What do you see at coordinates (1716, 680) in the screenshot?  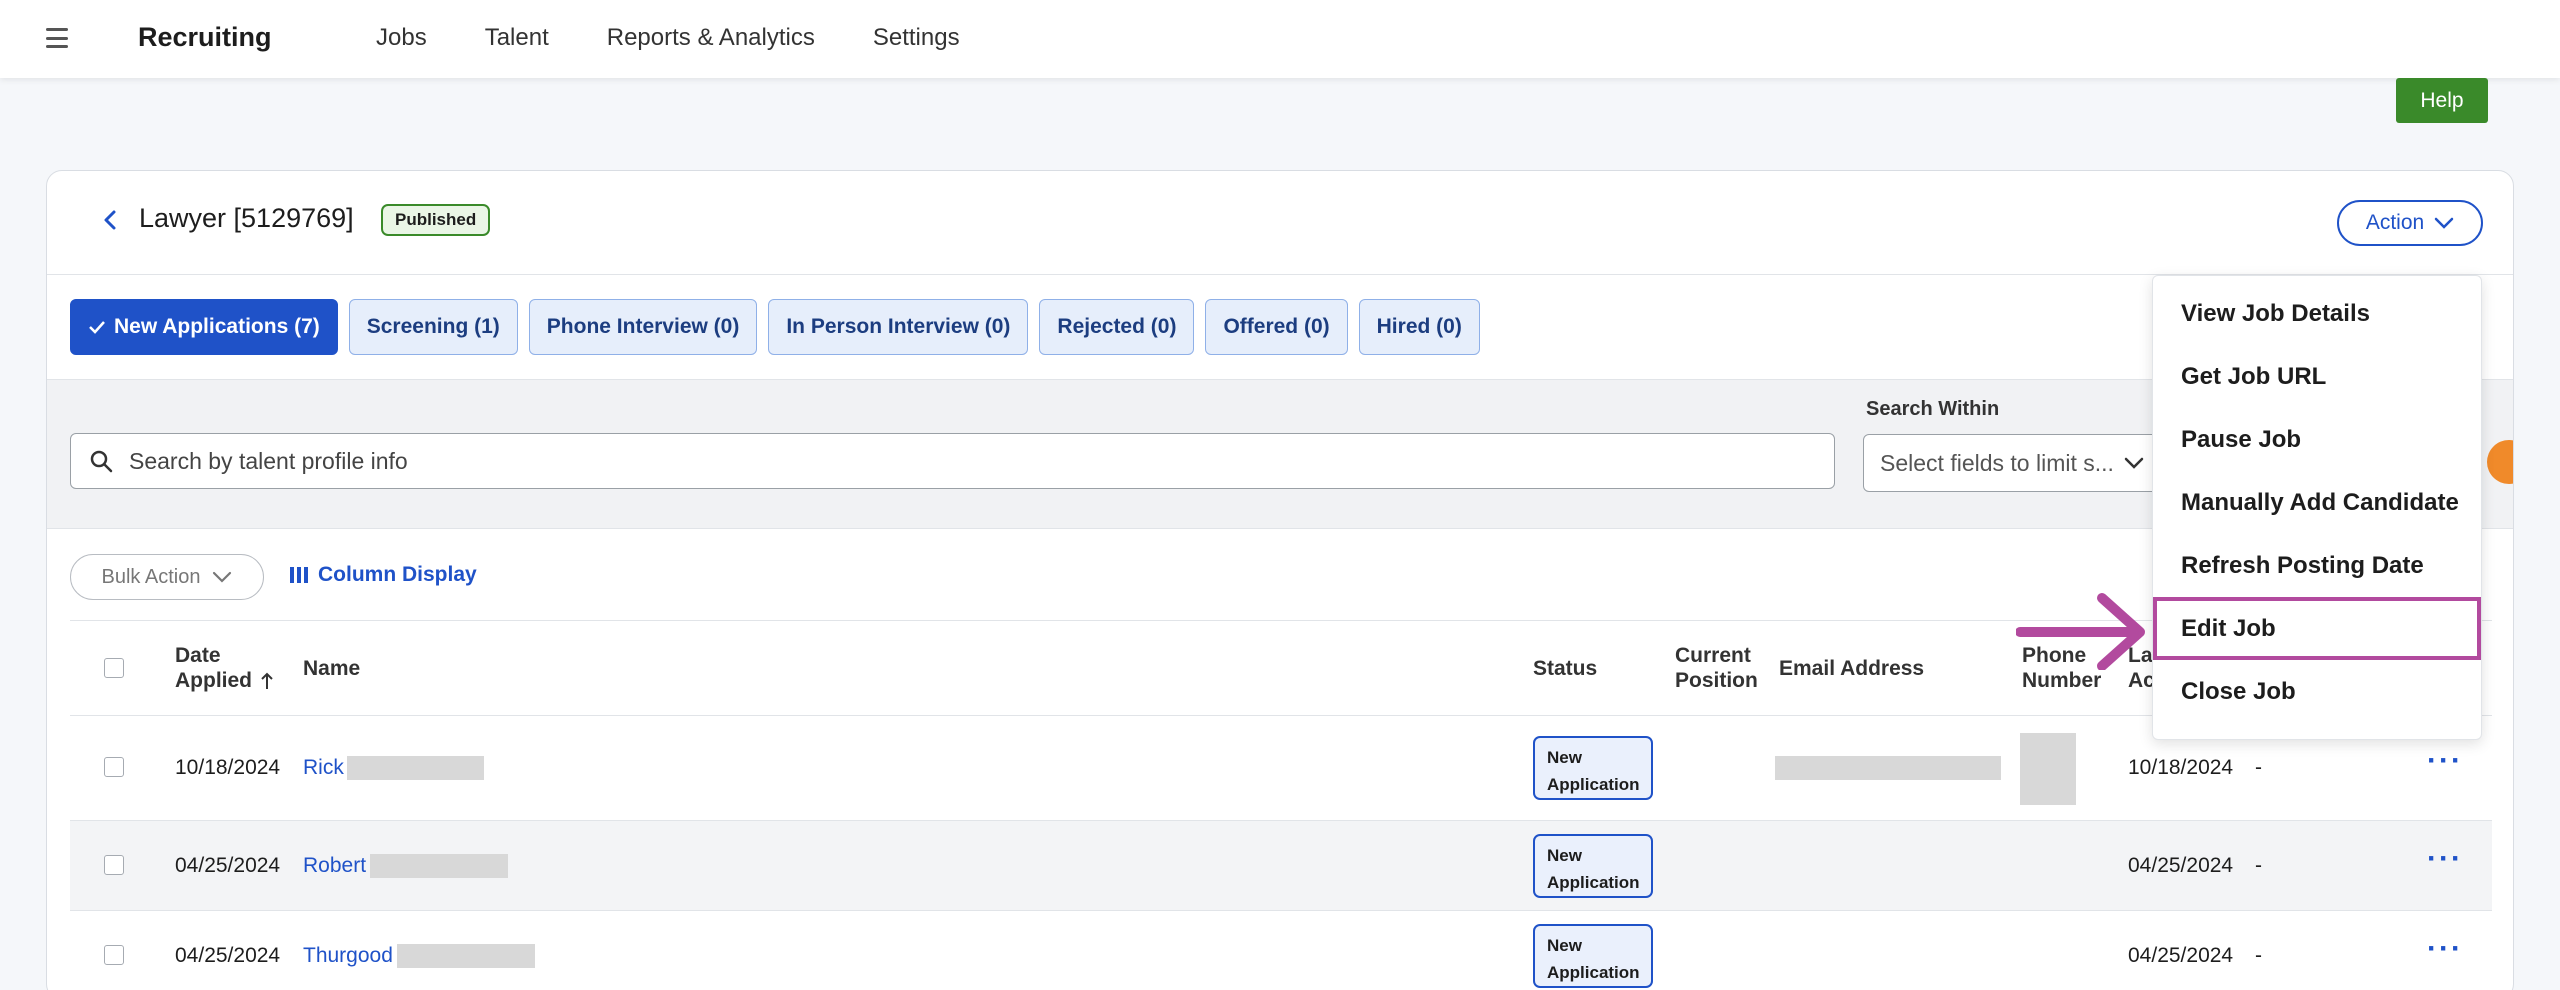 I see `header-text: Position` at bounding box center [1716, 680].